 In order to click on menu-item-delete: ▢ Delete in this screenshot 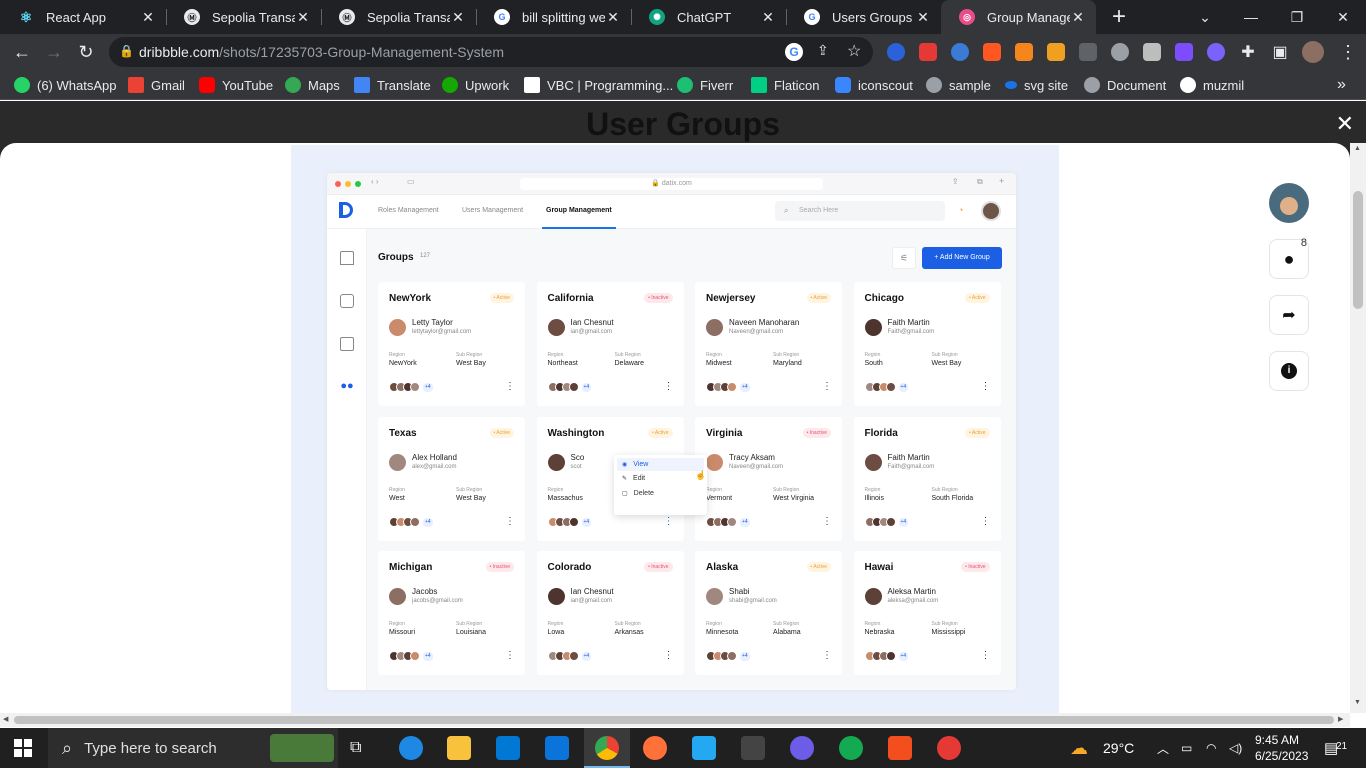, I will do `click(638, 493)`.